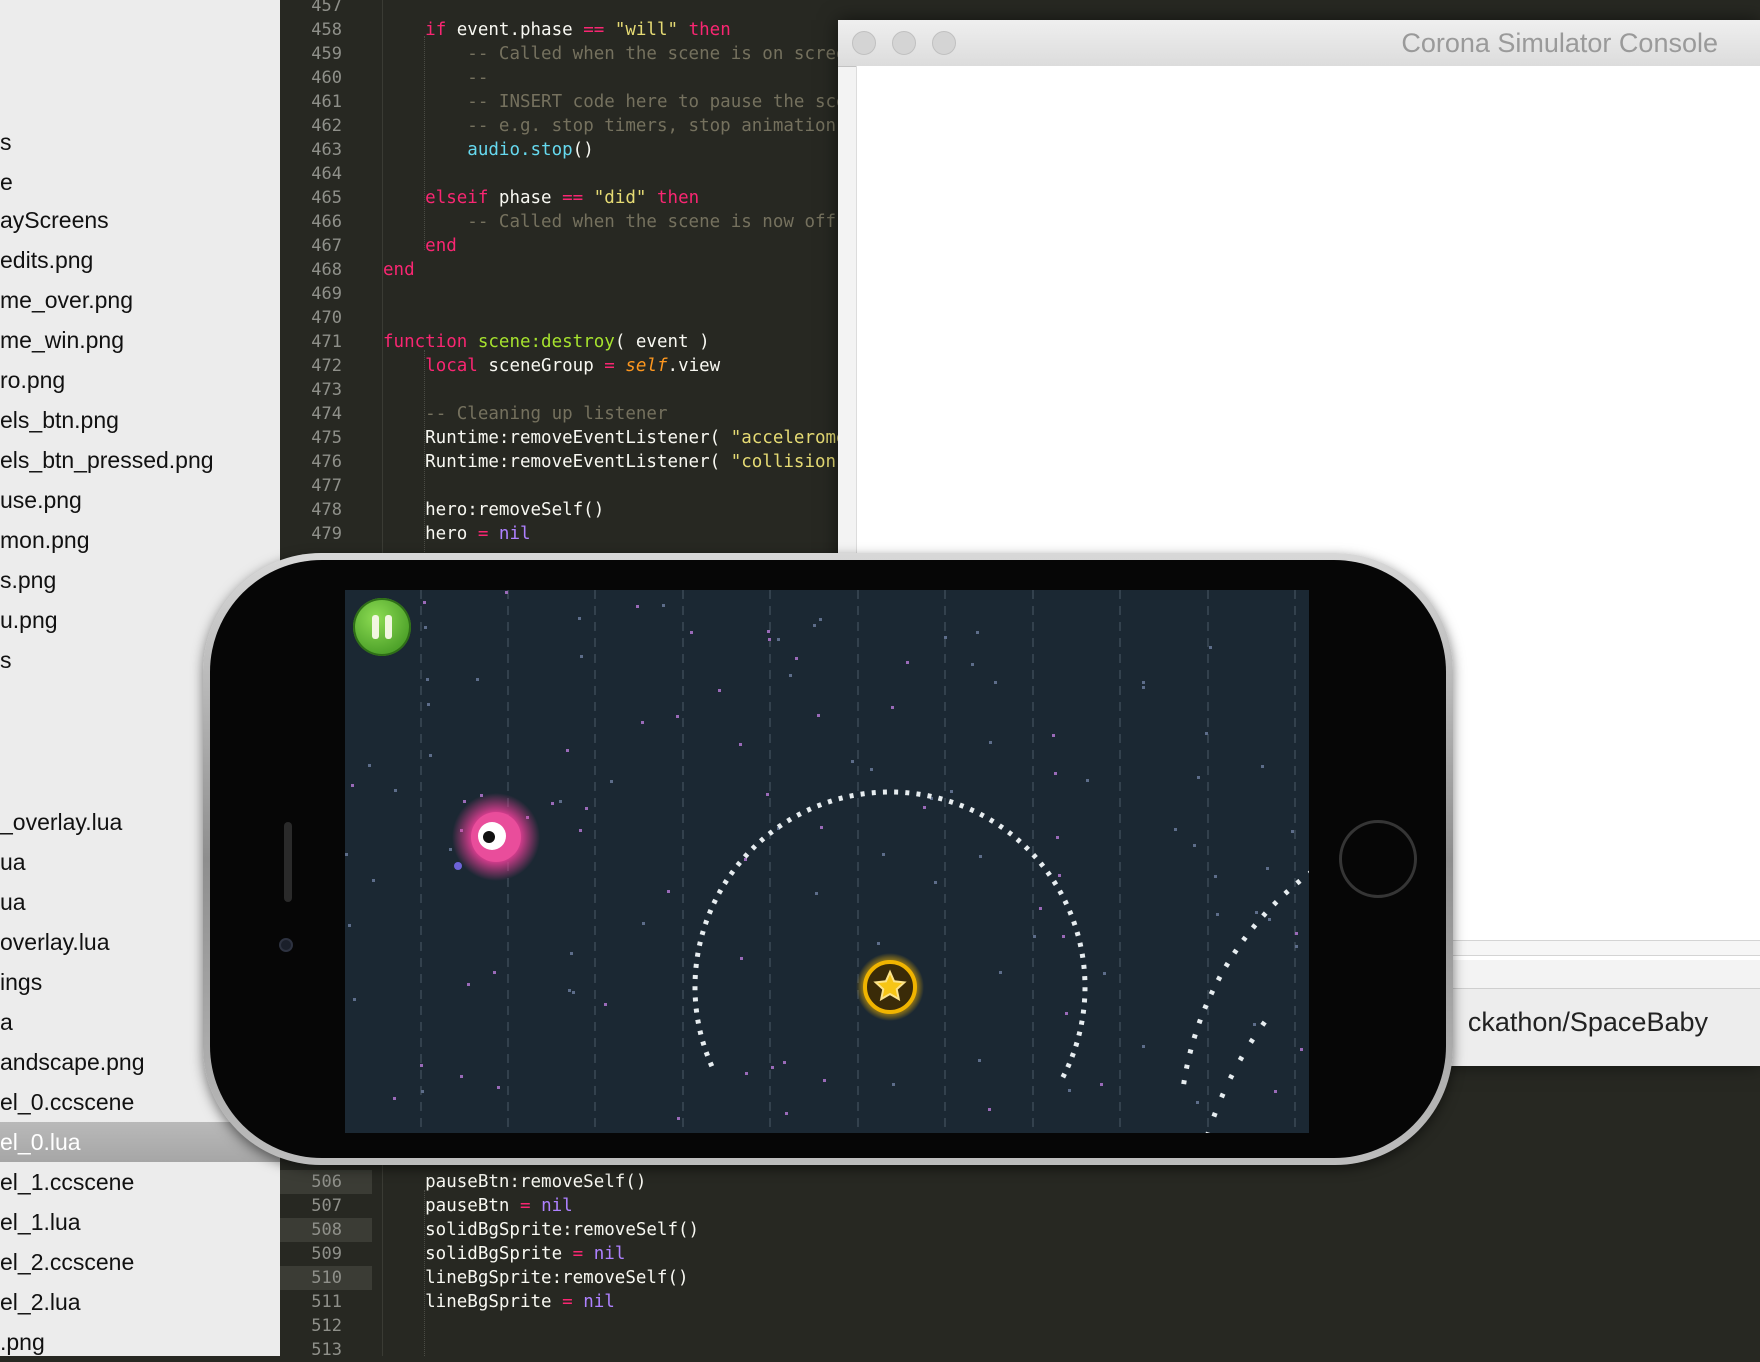 The width and height of the screenshot is (1760, 1362). What do you see at coordinates (326, 1302) in the screenshot?
I see `line-number: 511` at bounding box center [326, 1302].